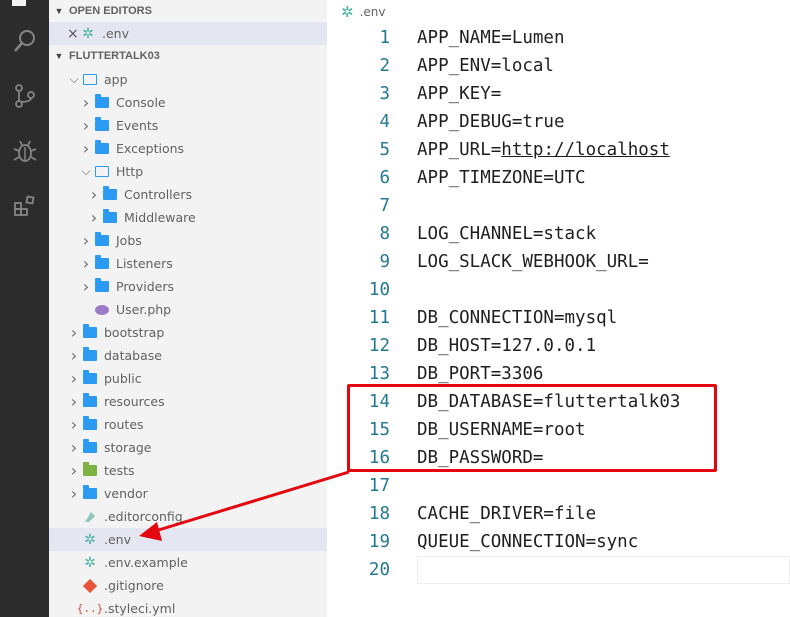 This screenshot has width=790, height=617. Describe the element at coordinates (24, 96) in the screenshot. I see `source-control-icon` at that location.